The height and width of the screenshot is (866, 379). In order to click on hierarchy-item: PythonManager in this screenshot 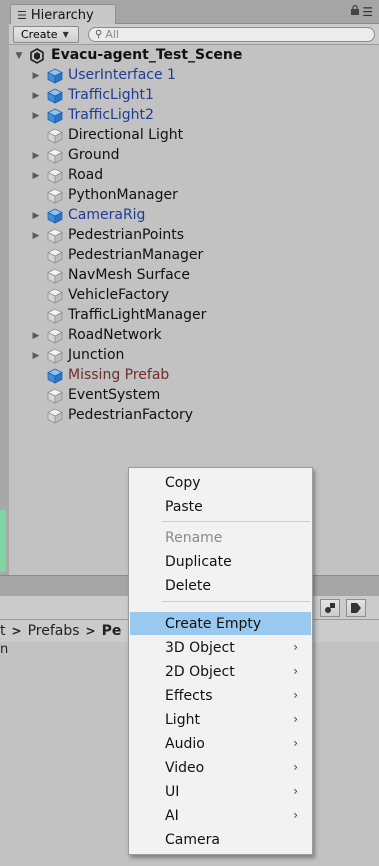, I will do `click(194, 196)`.